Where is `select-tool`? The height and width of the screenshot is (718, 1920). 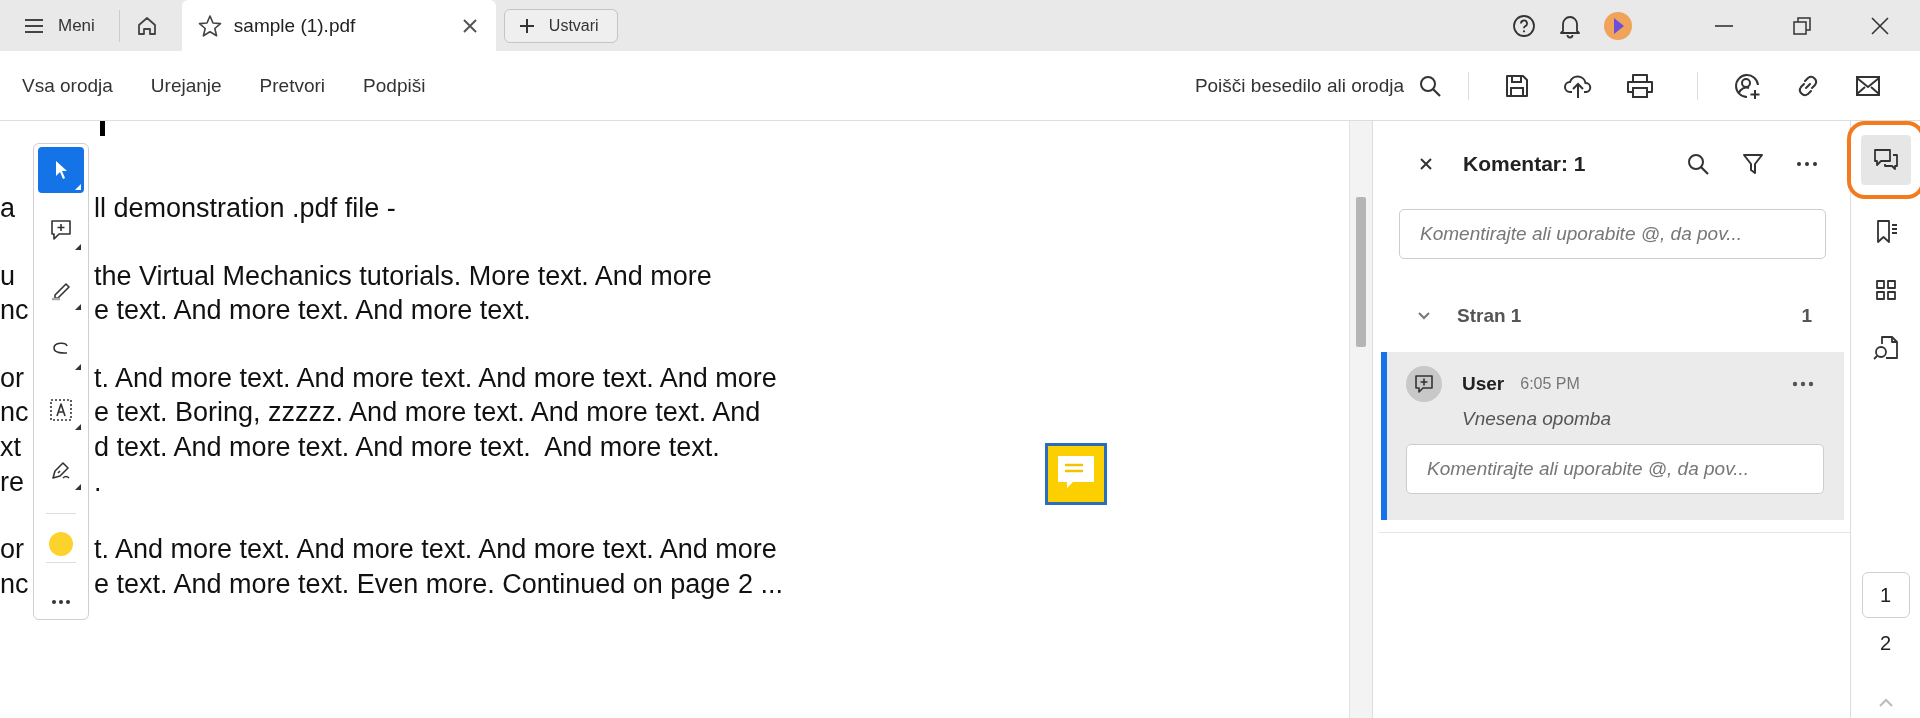 select-tool is located at coordinates (61, 170).